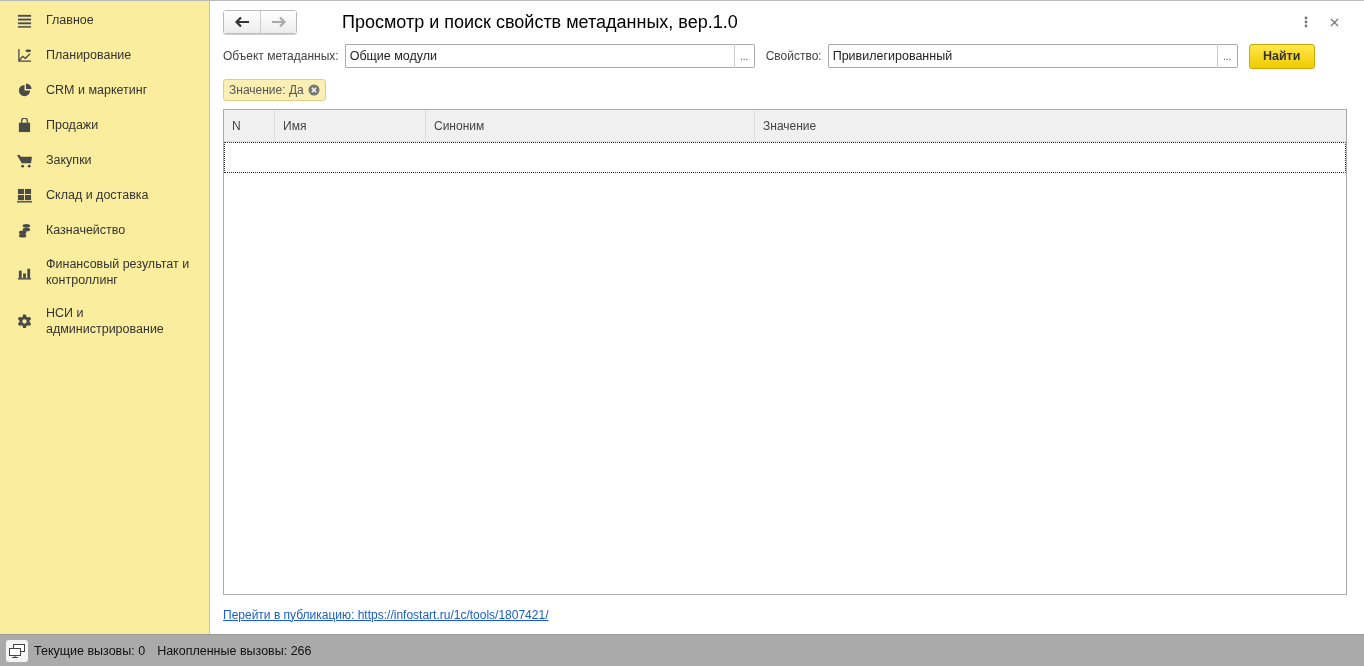  I want to click on sidebar-item: Склад и доставка, so click(121, 195).